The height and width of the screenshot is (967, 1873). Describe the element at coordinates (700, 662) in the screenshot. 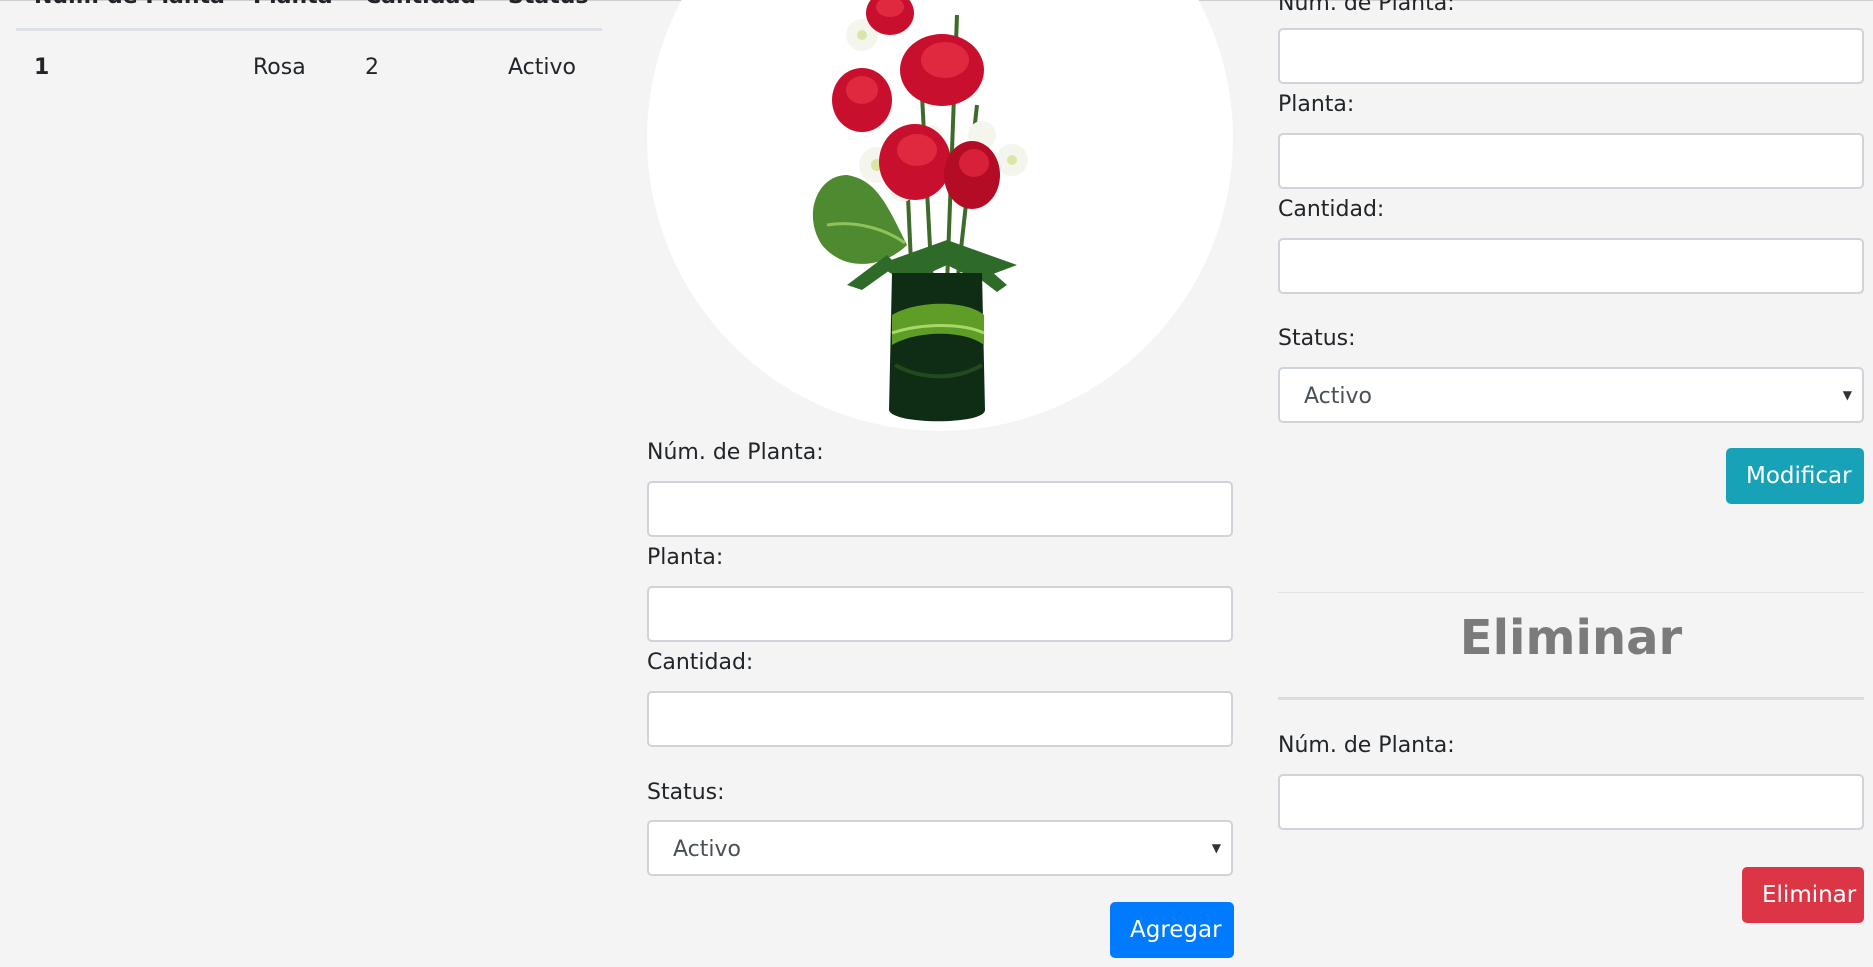

I see `add-cantidad-label: Cantidad:` at that location.